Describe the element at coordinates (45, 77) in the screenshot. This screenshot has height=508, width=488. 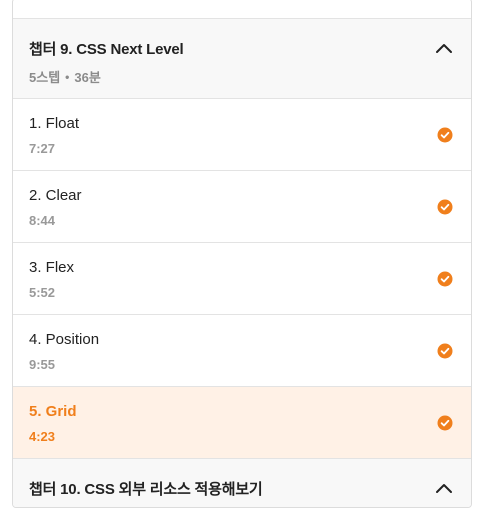
I see `chapter-9-steps: 5스텝` at that location.